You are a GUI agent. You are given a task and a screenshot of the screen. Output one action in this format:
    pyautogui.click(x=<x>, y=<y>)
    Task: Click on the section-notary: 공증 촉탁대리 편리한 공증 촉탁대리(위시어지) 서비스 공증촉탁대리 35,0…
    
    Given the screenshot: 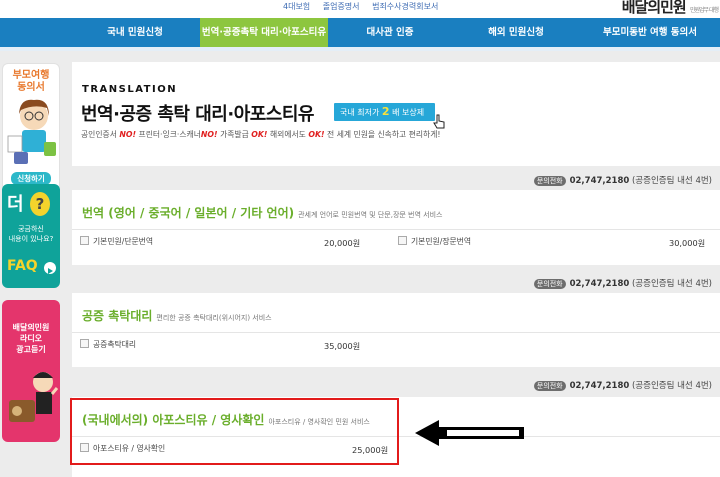 What is the action you would take?
    pyautogui.click(x=396, y=330)
    